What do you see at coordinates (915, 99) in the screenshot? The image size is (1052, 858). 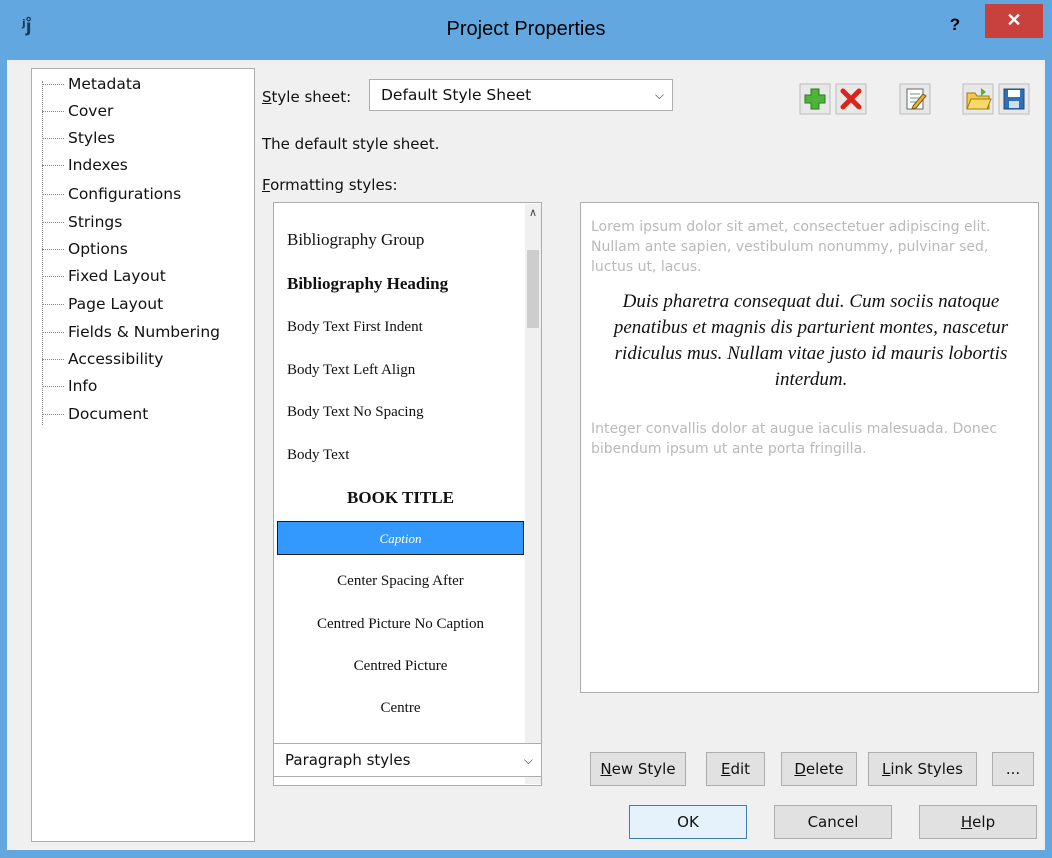 I see `edit-stylesheet-button` at bounding box center [915, 99].